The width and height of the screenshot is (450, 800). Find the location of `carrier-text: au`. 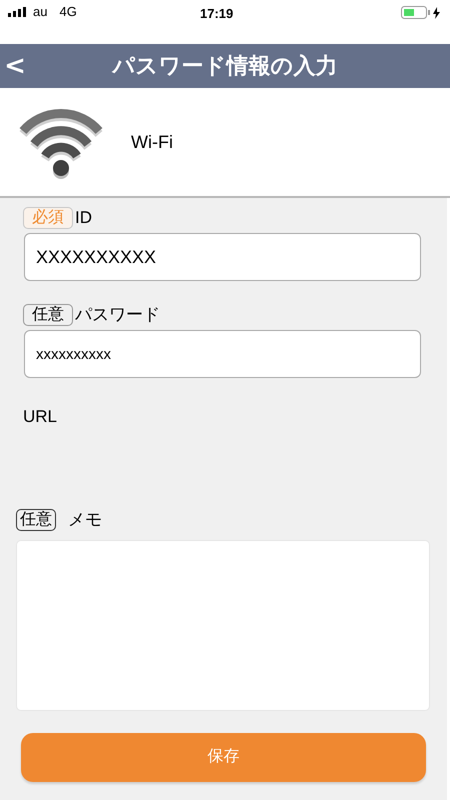

carrier-text: au is located at coordinates (40, 12).